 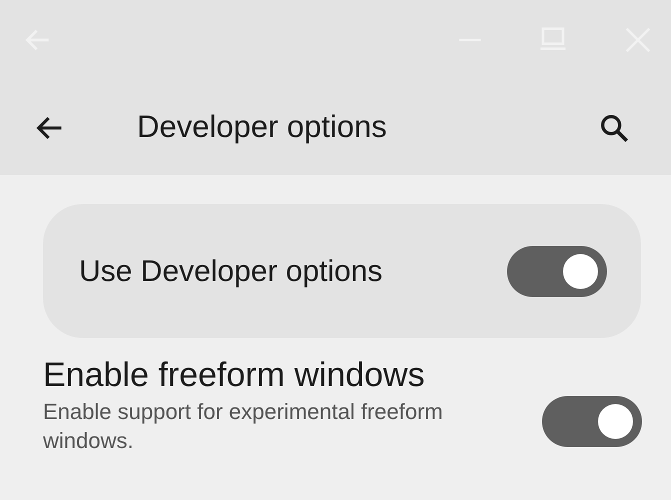 What do you see at coordinates (243, 427) in the screenshot?
I see `setting-summary: Enable support for experimental freeform windows.` at bounding box center [243, 427].